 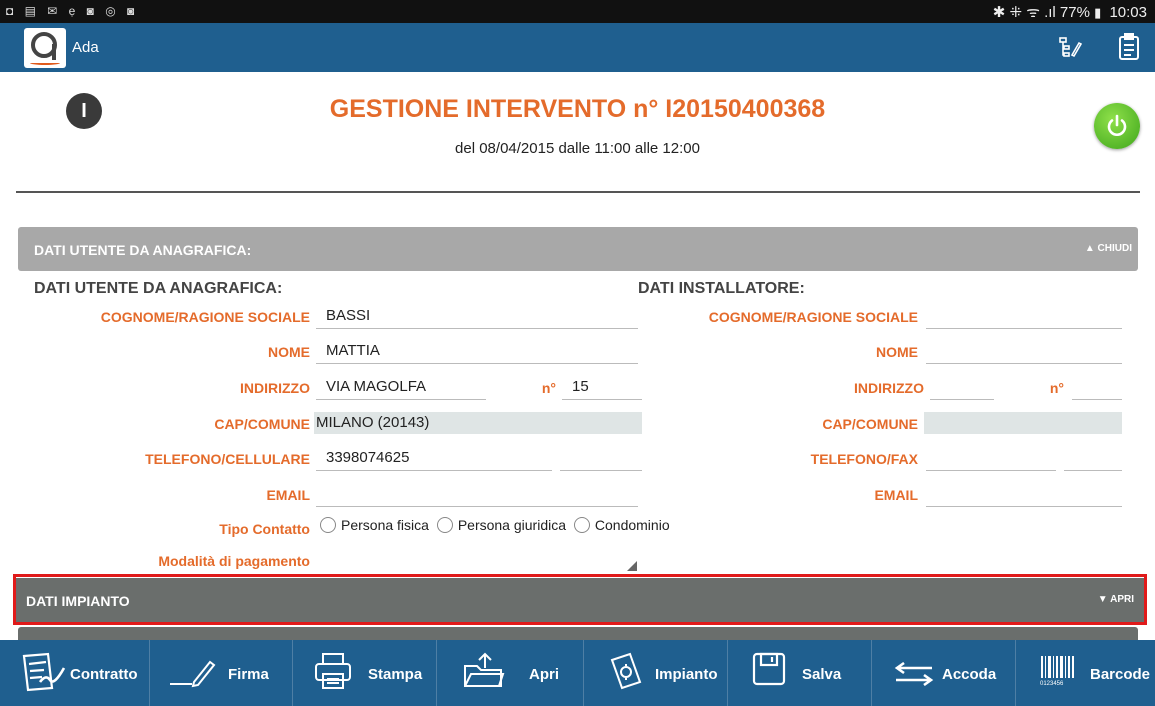 What do you see at coordinates (44, 675) in the screenshot?
I see `contract-icon` at bounding box center [44, 675].